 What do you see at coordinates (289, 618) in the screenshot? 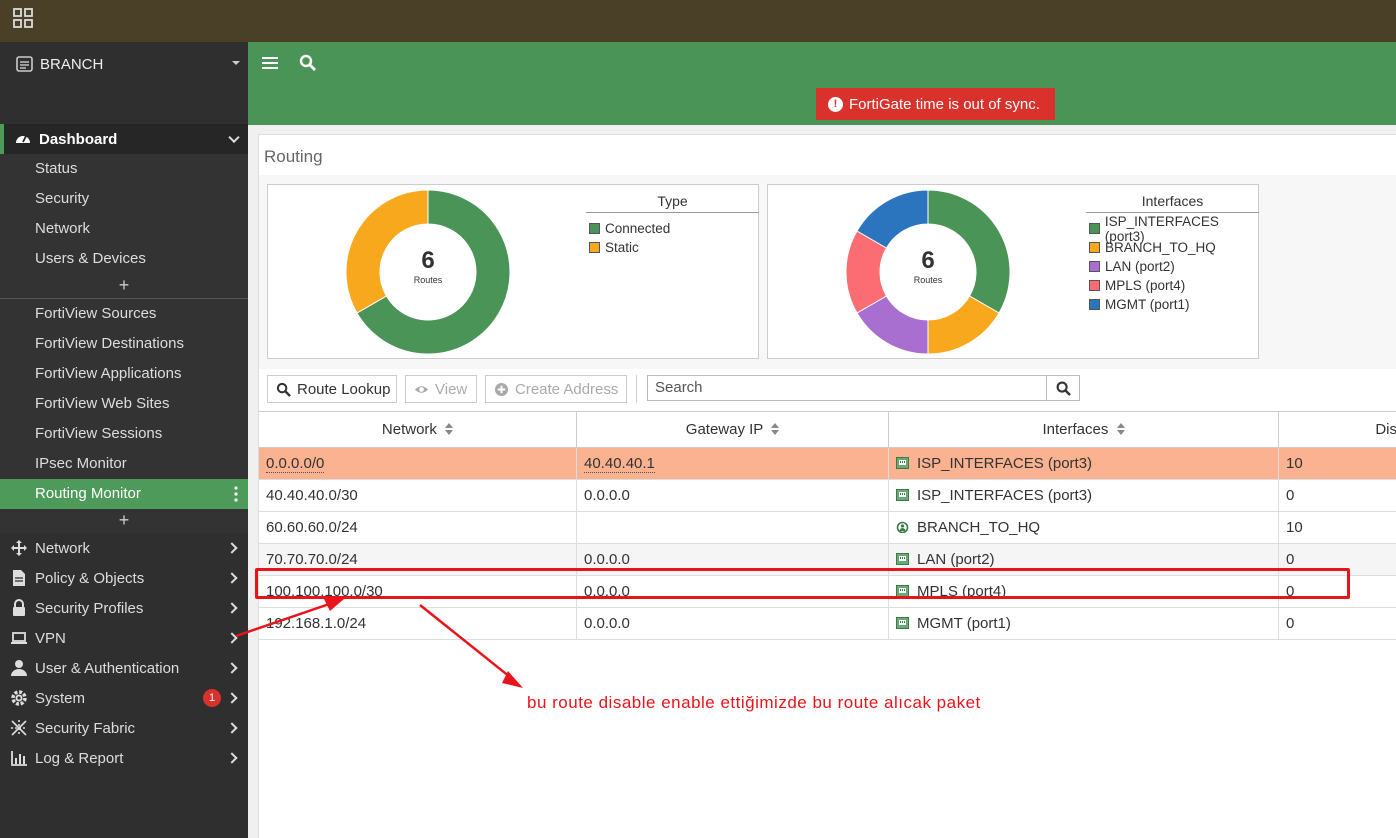
I see `arrow-to-vpn` at bounding box center [289, 618].